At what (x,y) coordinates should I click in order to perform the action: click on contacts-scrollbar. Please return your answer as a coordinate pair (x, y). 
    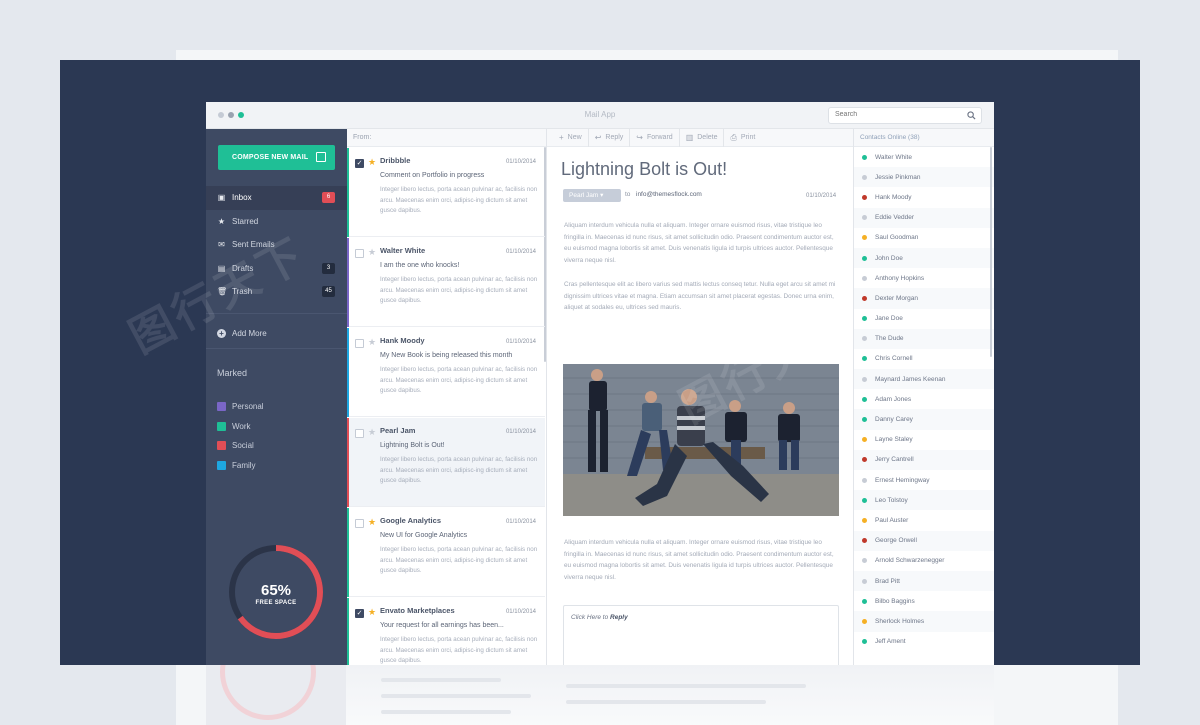
    Looking at the image, I should click on (991, 252).